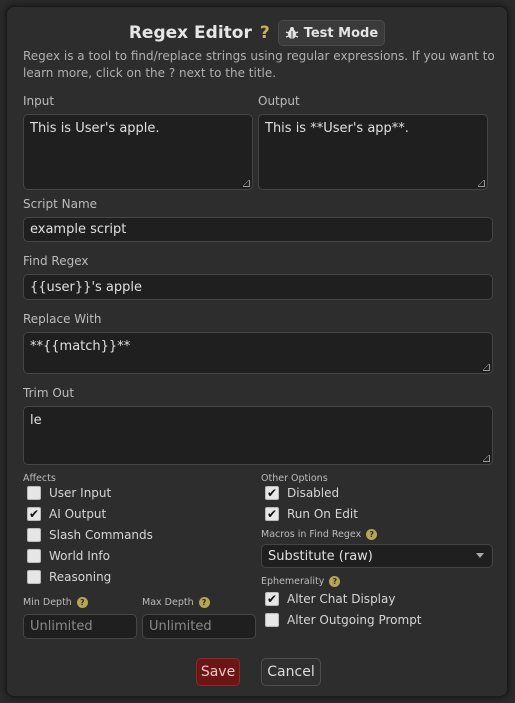 Image resolution: width=515 pixels, height=703 pixels. What do you see at coordinates (354, 620) in the screenshot?
I see `checkbox-label: Alter Outgoing Prompt` at bounding box center [354, 620].